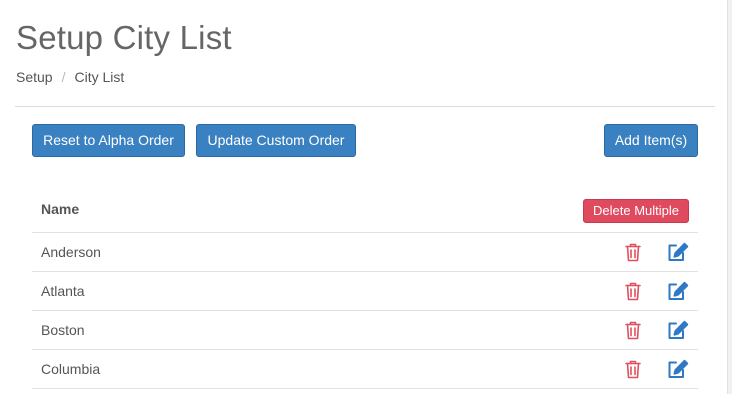 The width and height of the screenshot is (732, 394). Describe the element at coordinates (636, 211) in the screenshot. I see `delete-multiple-button: Delete Multiple` at that location.